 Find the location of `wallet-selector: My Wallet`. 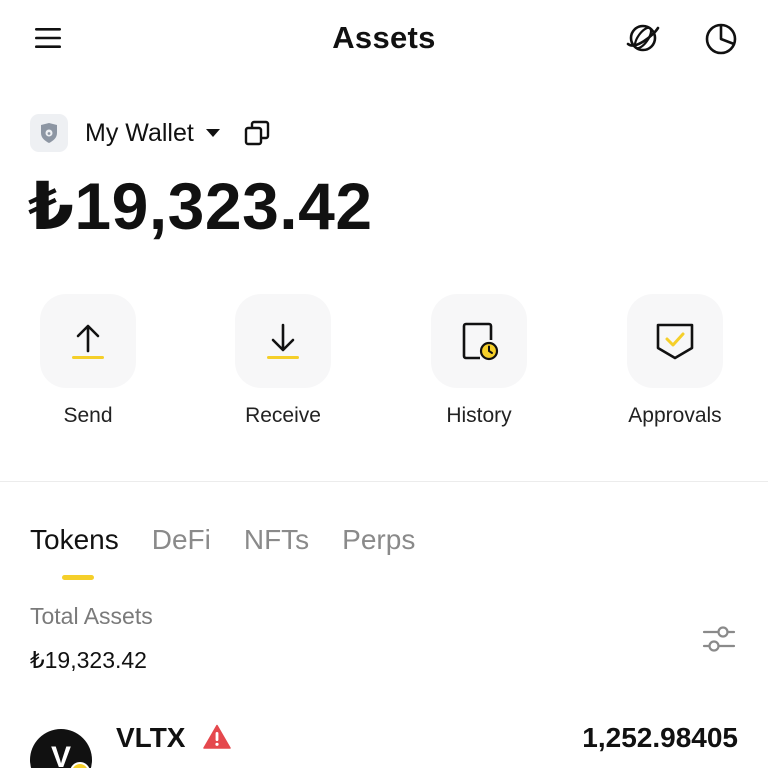

wallet-selector: My Wallet is located at coordinates (151, 133).